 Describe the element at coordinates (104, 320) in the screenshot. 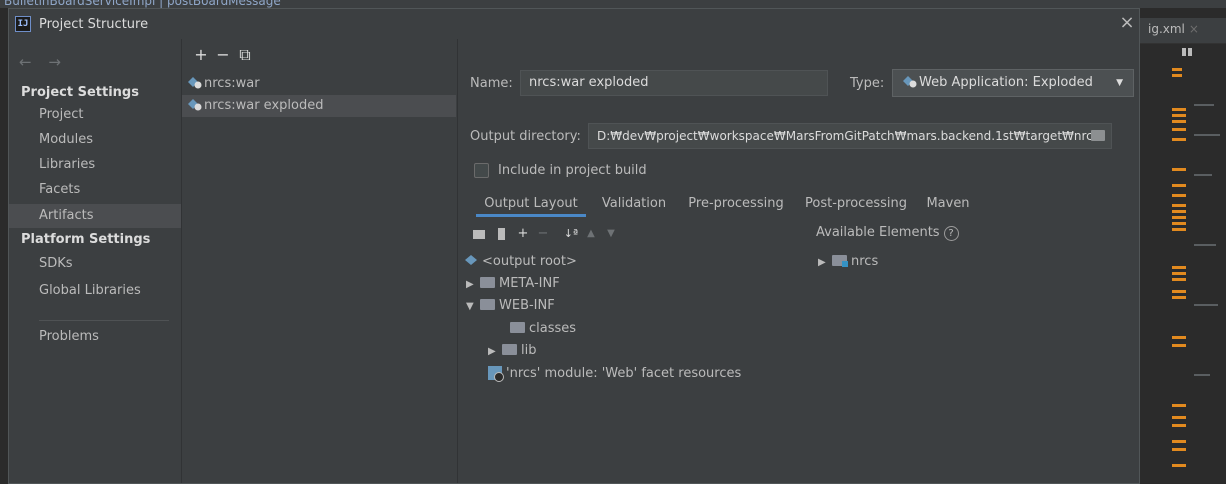

I see `nav-divider` at that location.